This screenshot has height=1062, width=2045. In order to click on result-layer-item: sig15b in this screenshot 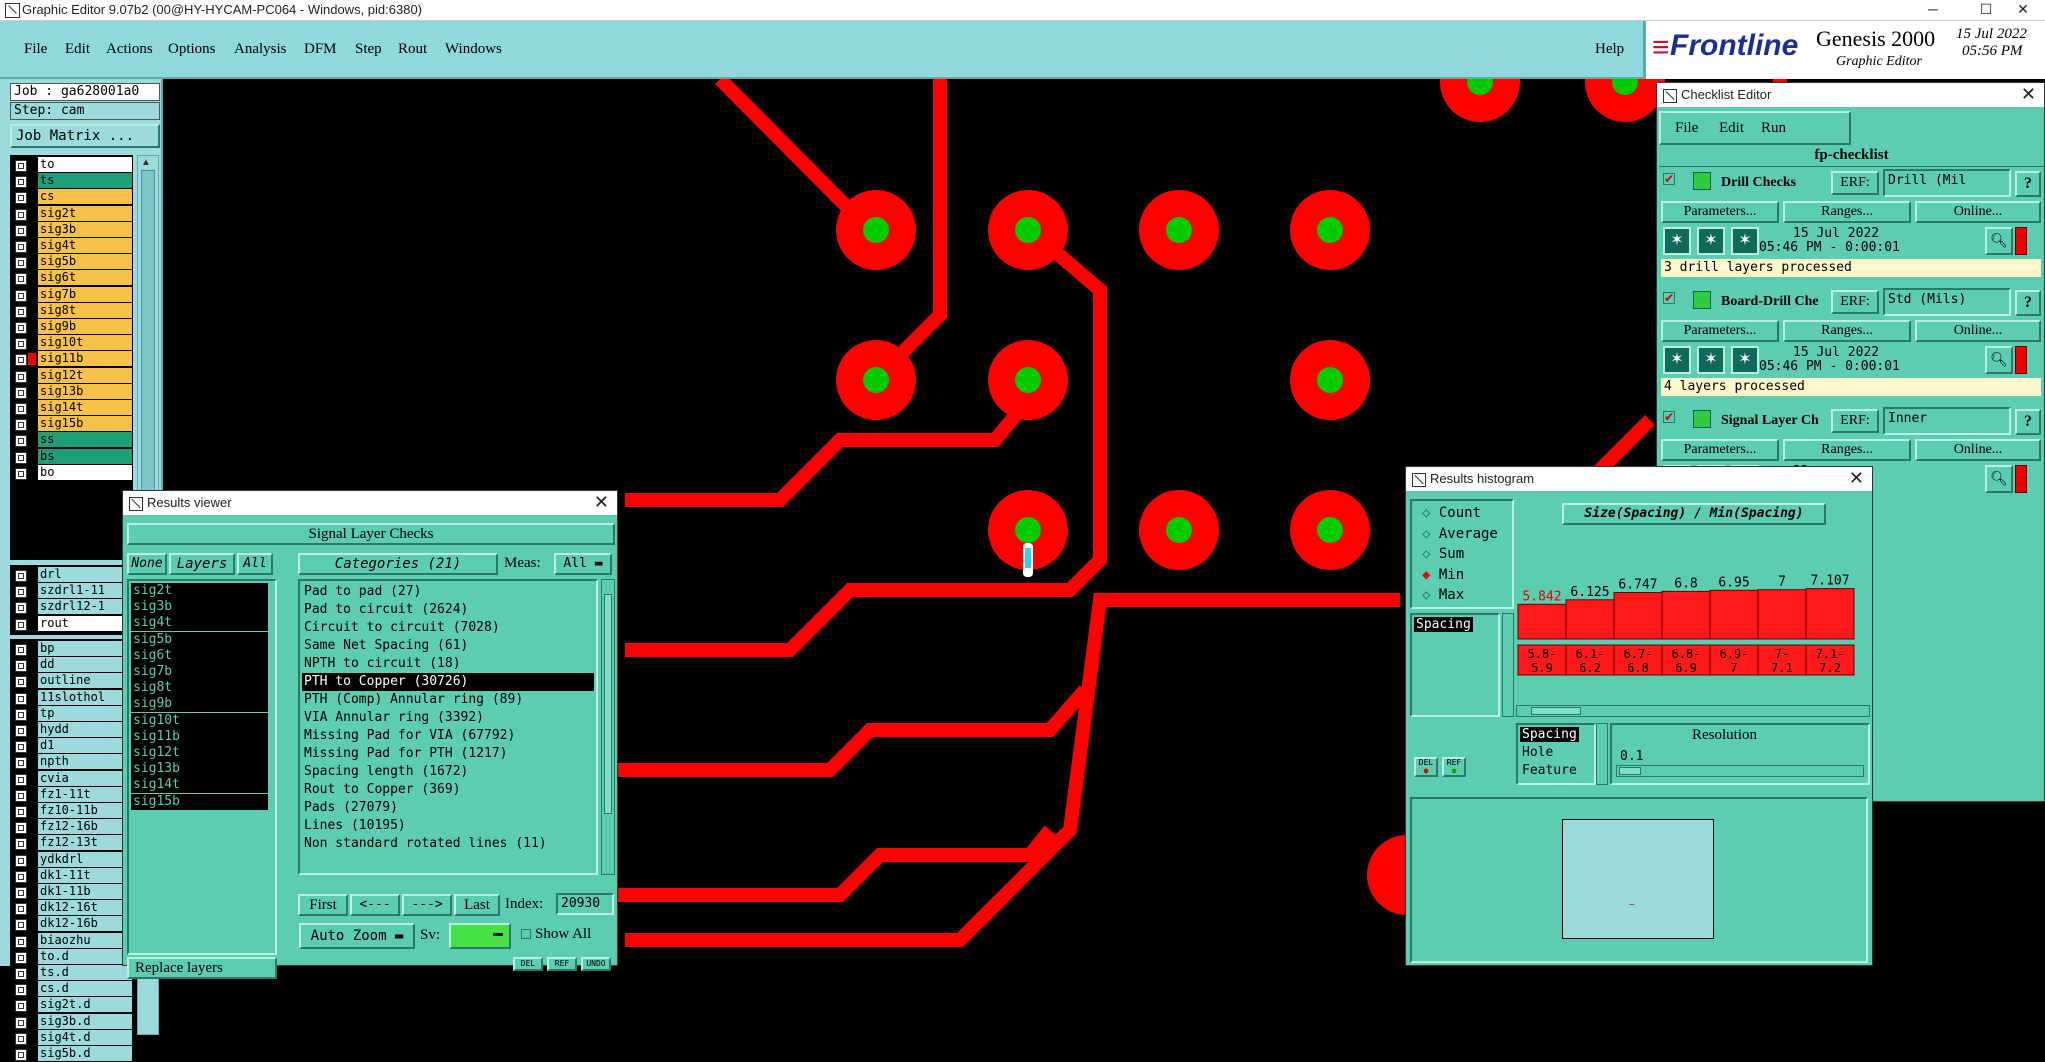, I will do `click(199, 801)`.